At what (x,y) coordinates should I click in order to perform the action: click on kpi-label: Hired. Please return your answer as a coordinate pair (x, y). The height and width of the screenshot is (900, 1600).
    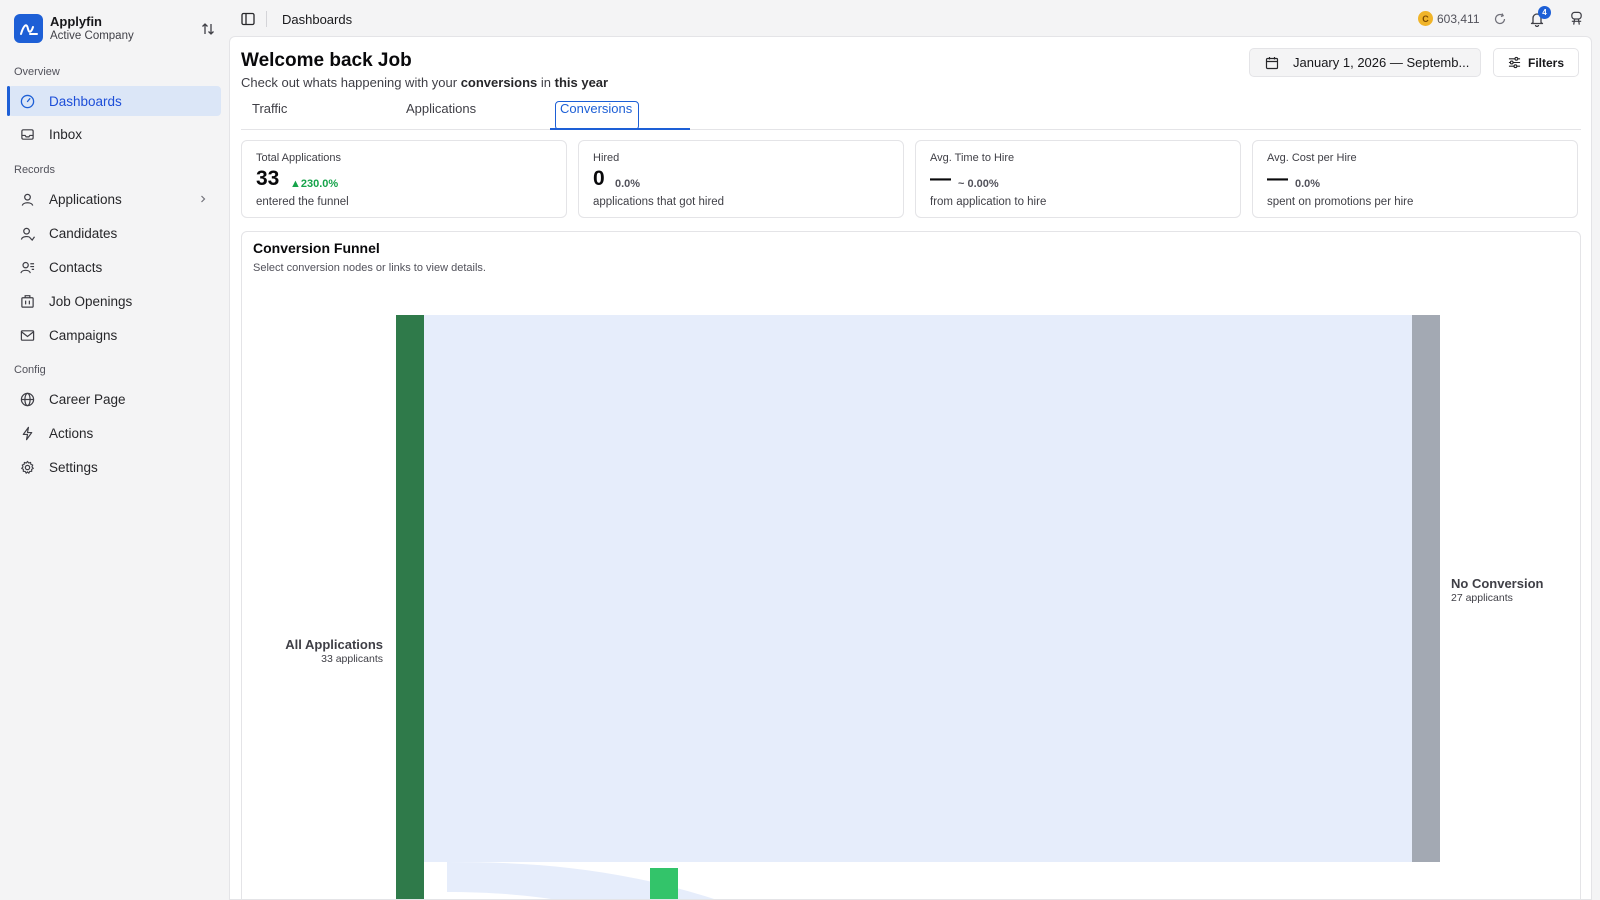
    Looking at the image, I should click on (606, 158).